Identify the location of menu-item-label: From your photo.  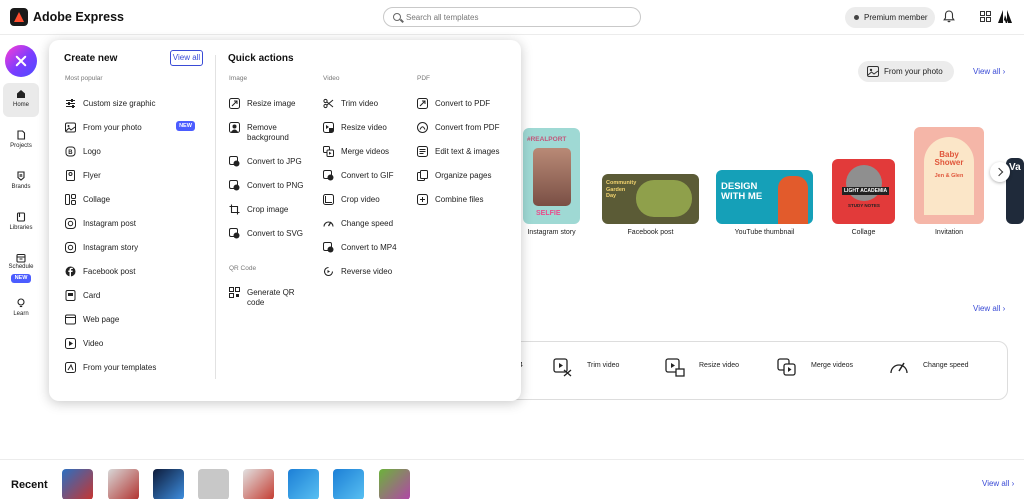
(112, 127).